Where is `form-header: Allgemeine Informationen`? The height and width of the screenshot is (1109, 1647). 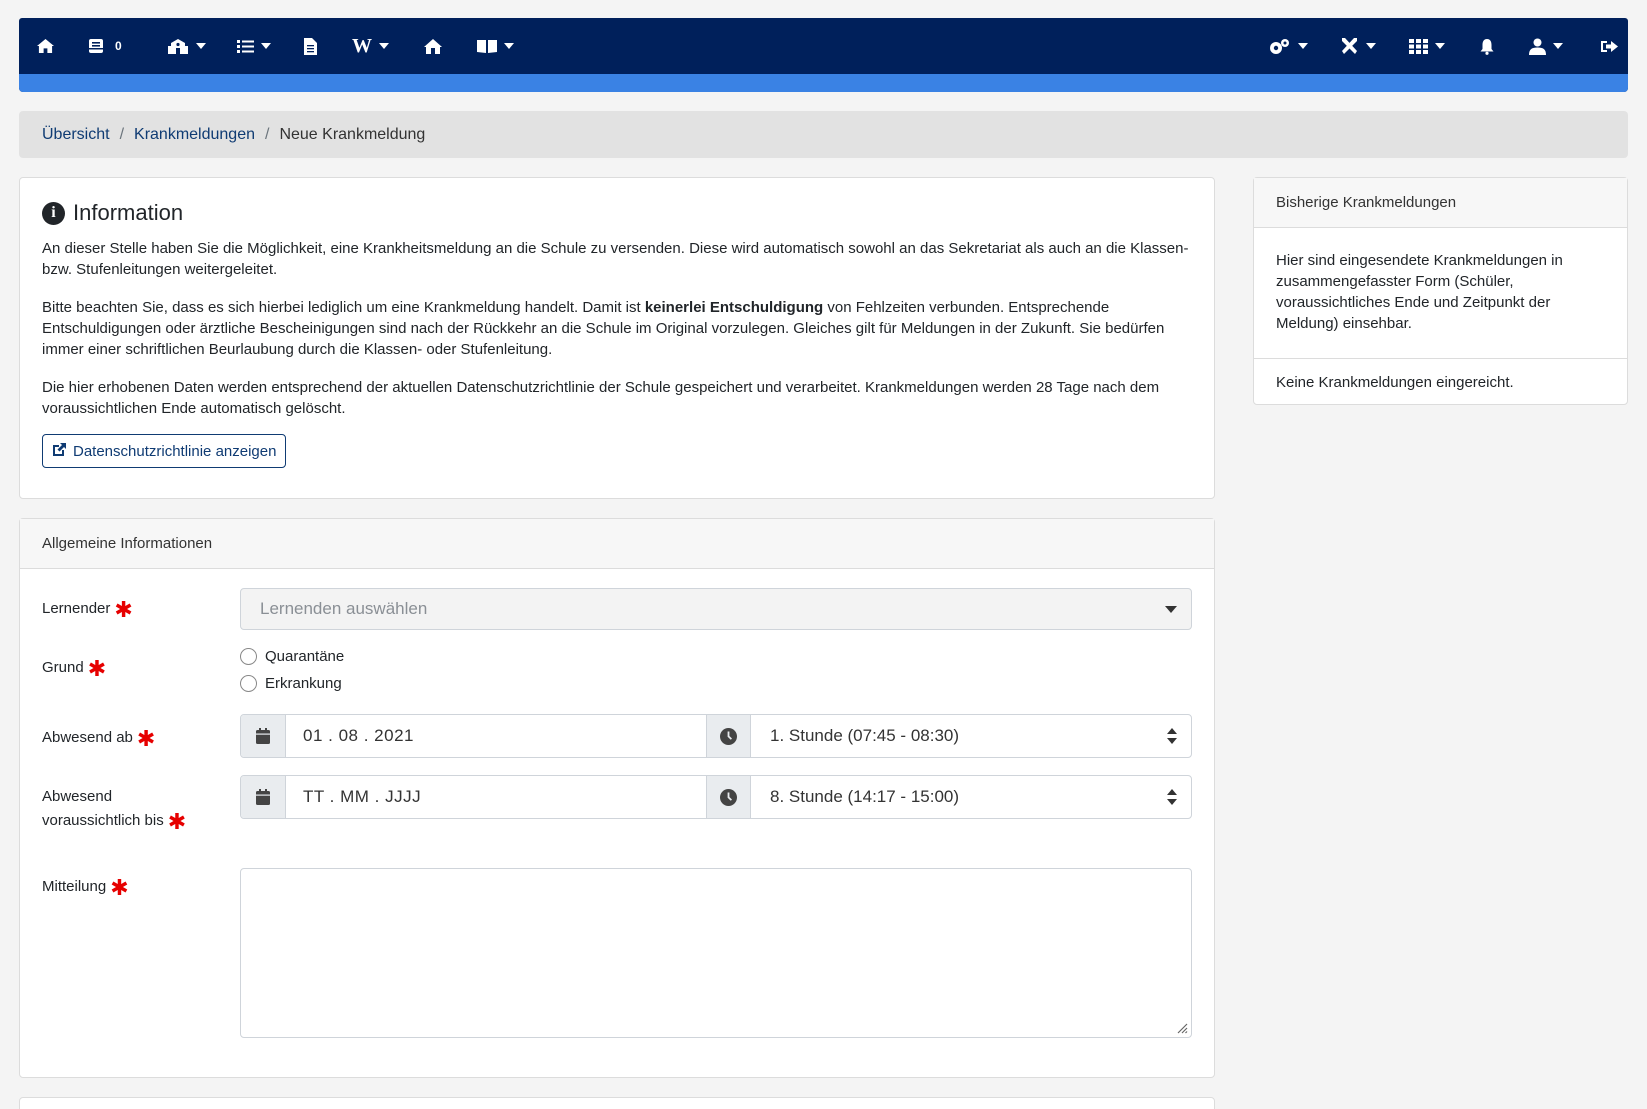 form-header: Allgemeine Informationen is located at coordinates (617, 544).